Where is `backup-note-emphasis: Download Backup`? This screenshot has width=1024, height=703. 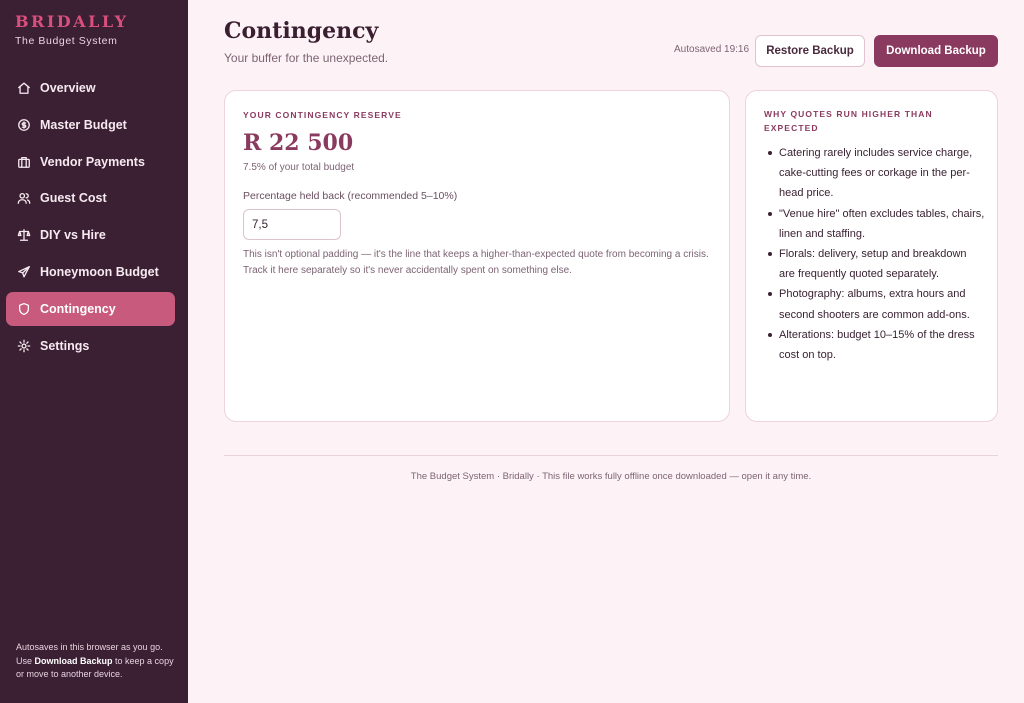
backup-note-emphasis: Download Backup is located at coordinates (73, 660).